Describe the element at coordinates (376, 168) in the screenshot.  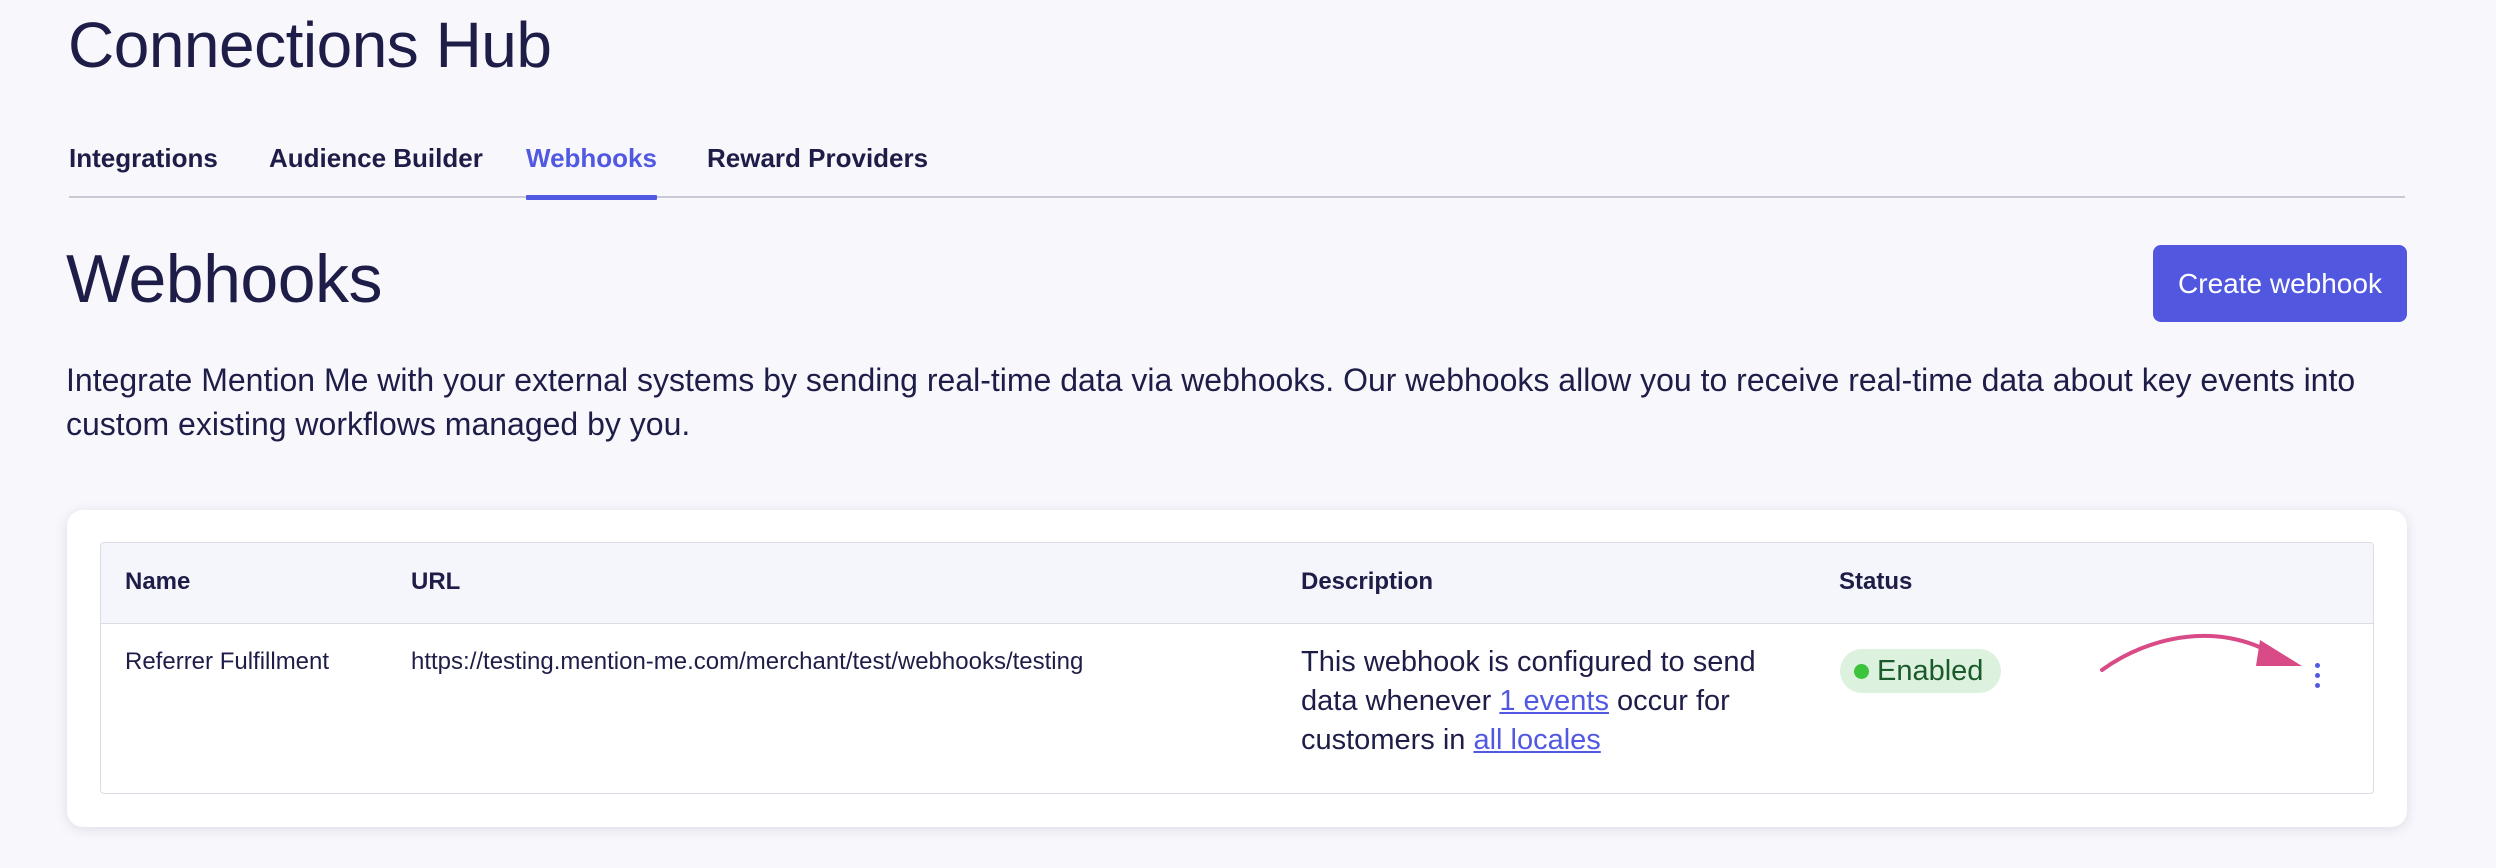
I see `tab-audience-builder: Audience Builder` at that location.